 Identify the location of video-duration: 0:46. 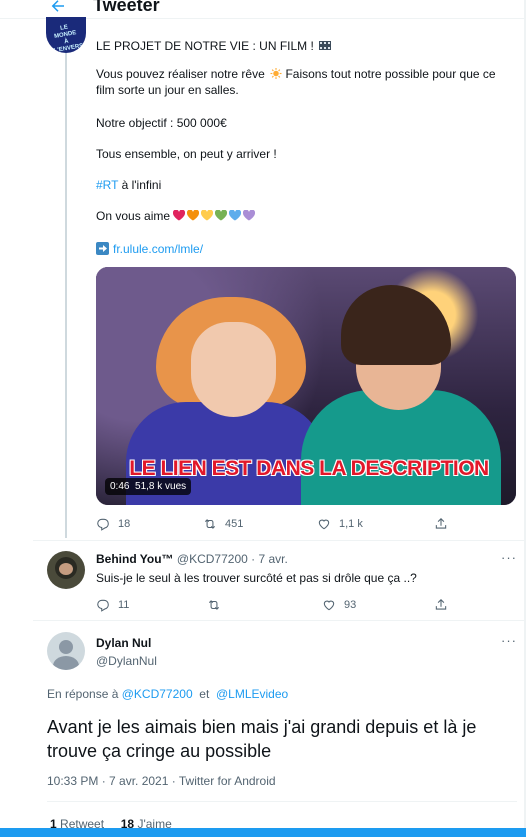
(120, 486).